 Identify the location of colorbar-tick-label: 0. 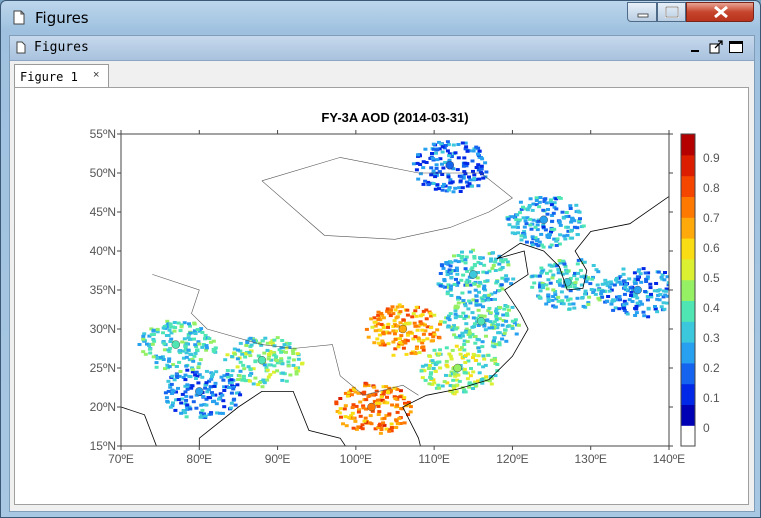
(706, 428).